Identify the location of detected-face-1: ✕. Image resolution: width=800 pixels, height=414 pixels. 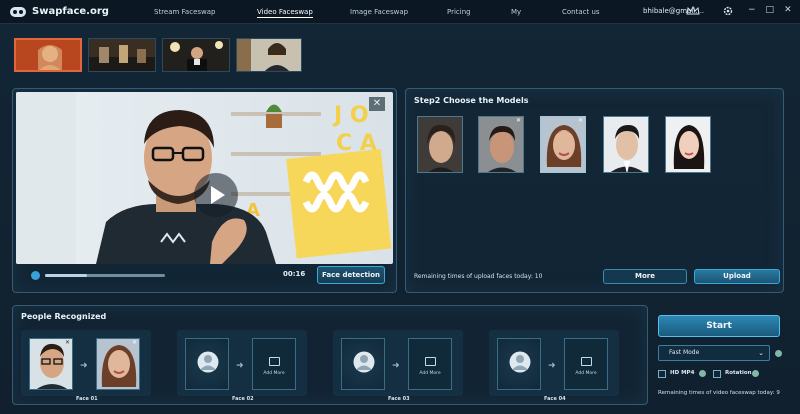
(51, 364).